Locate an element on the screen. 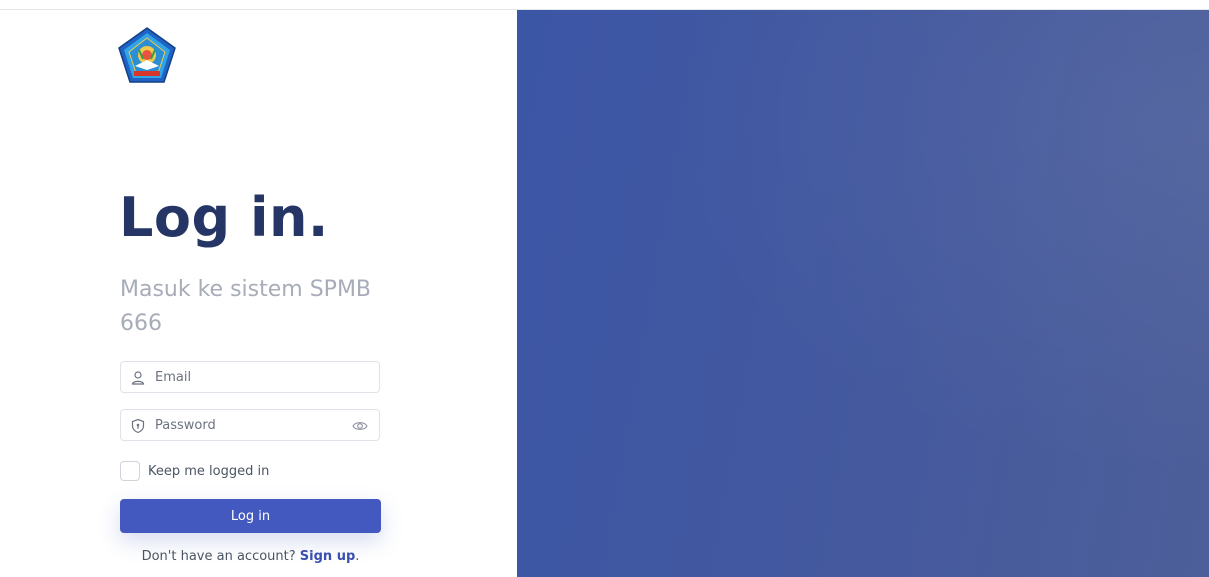  remember-me-label: Keep me logged in is located at coordinates (209, 471).